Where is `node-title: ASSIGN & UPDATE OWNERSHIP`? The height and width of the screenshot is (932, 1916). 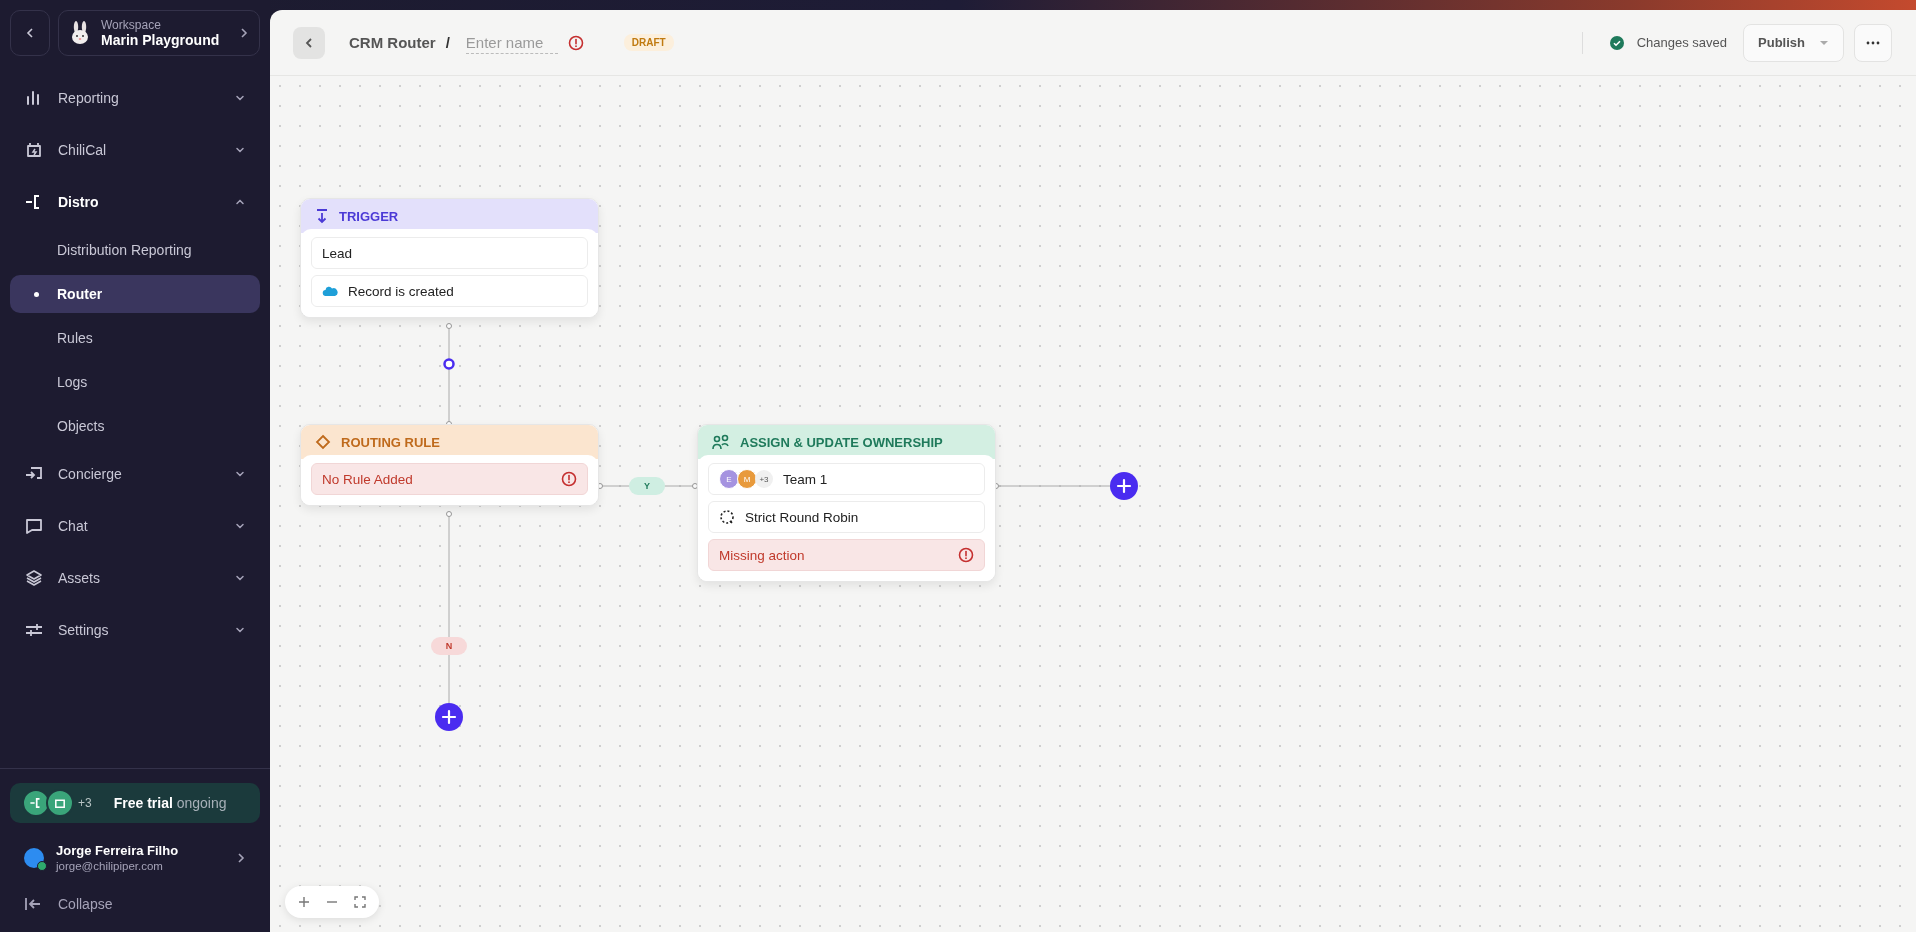 node-title: ASSIGN & UPDATE OWNERSHIP is located at coordinates (841, 442).